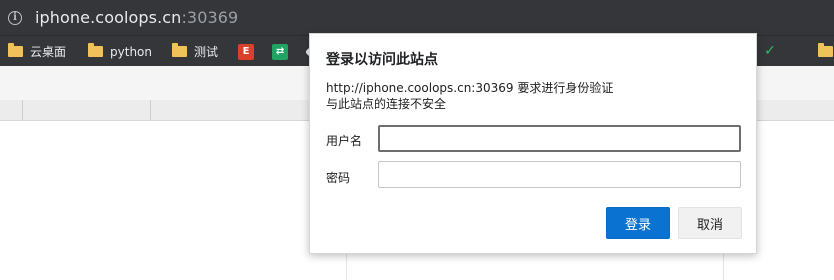  I want to click on username-field, so click(559, 138).